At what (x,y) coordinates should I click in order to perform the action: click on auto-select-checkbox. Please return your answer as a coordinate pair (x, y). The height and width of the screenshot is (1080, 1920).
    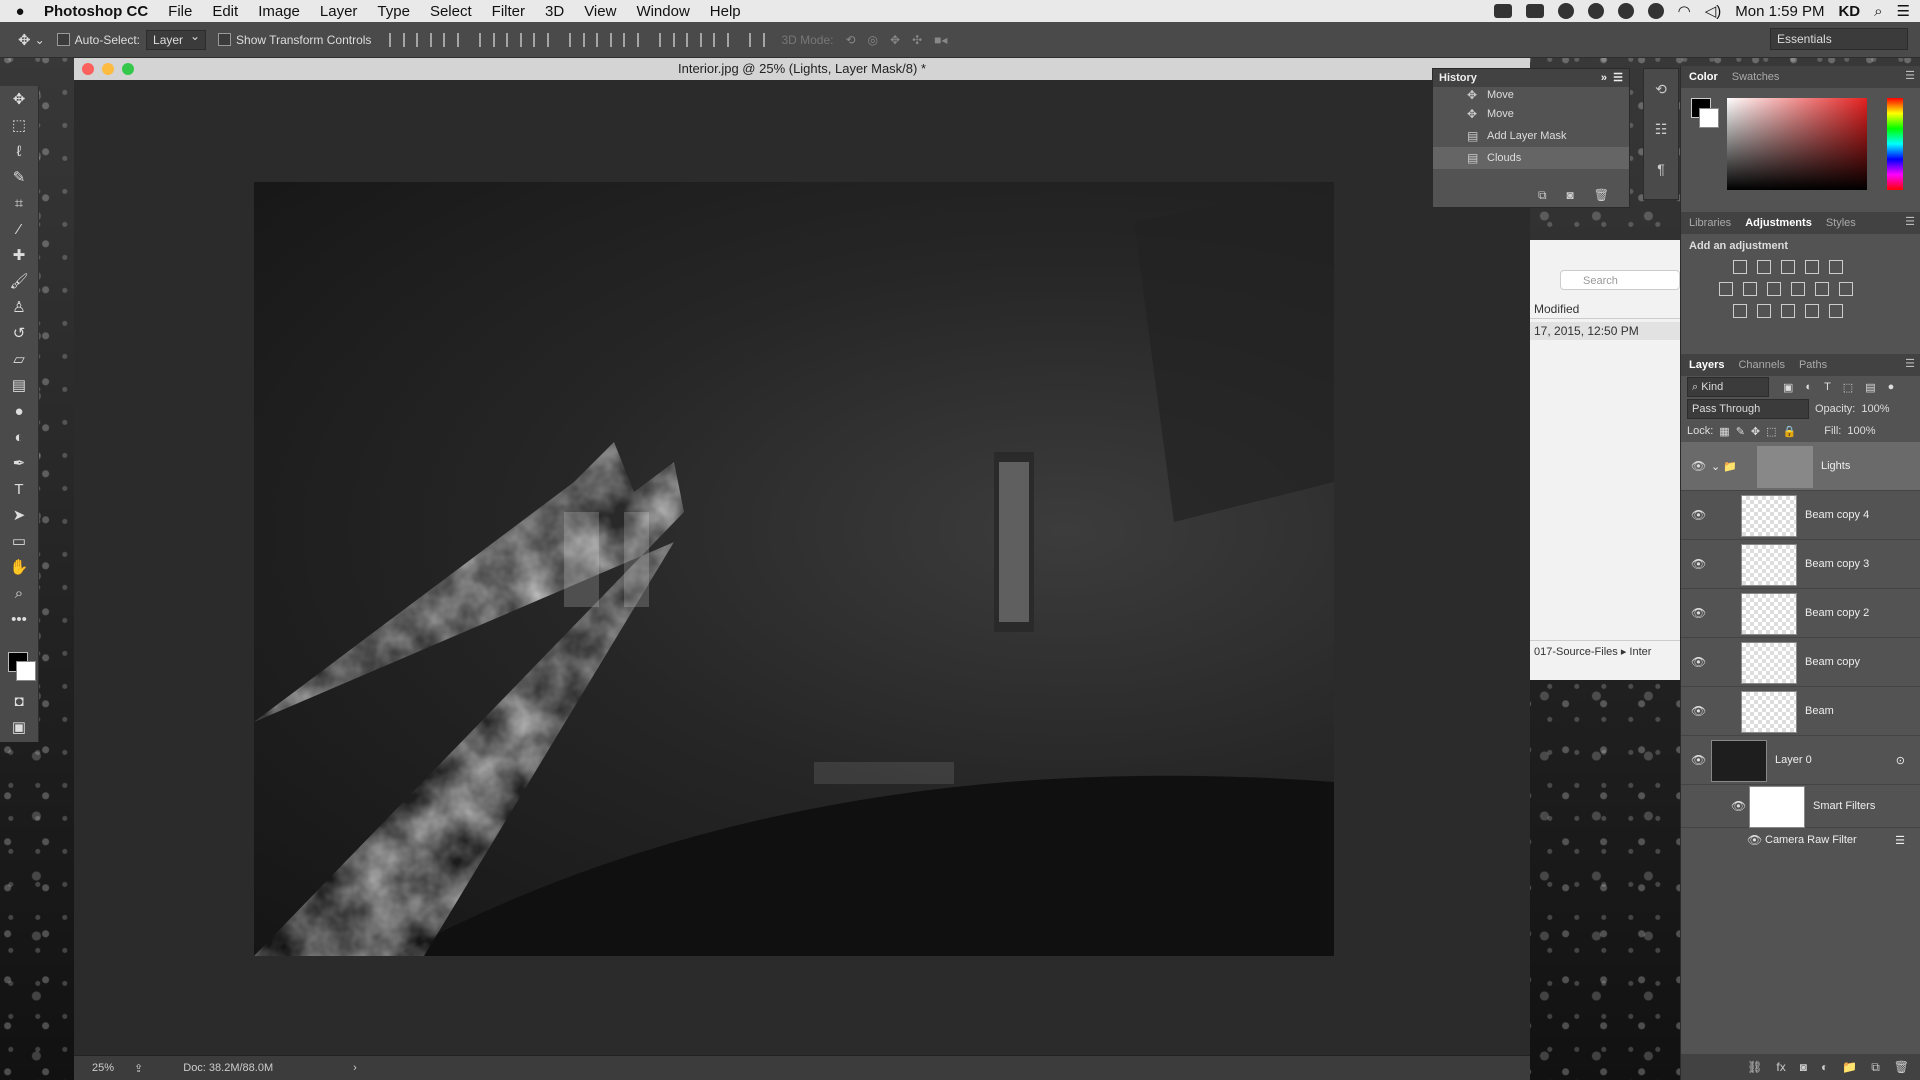
    Looking at the image, I should click on (63, 39).